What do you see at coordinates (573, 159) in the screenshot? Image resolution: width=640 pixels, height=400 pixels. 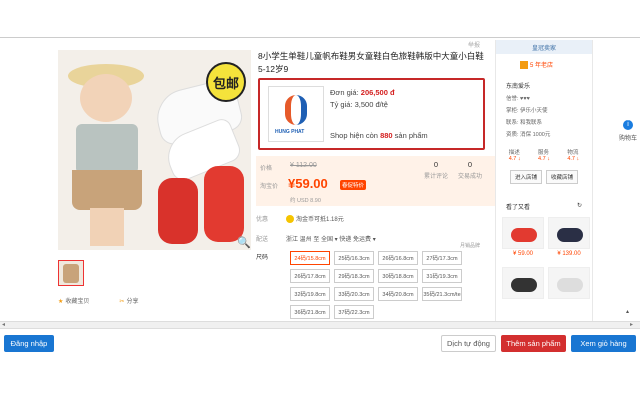 I see `score-logistics-value: 4.7 ↓` at bounding box center [573, 159].